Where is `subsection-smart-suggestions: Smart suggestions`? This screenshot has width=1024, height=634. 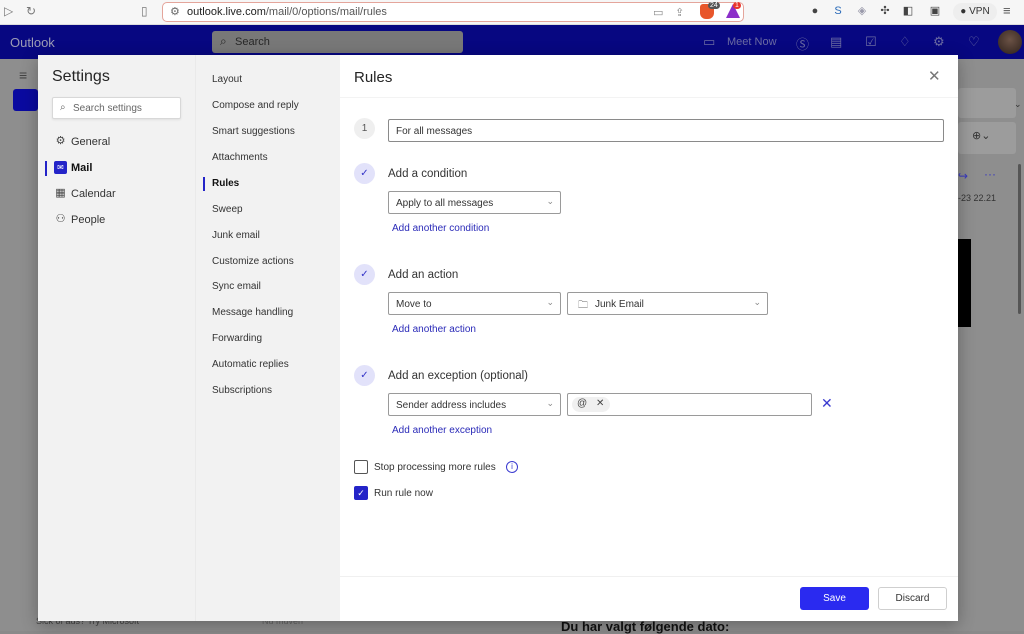
subsection-smart-suggestions: Smart suggestions is located at coordinates (253, 131).